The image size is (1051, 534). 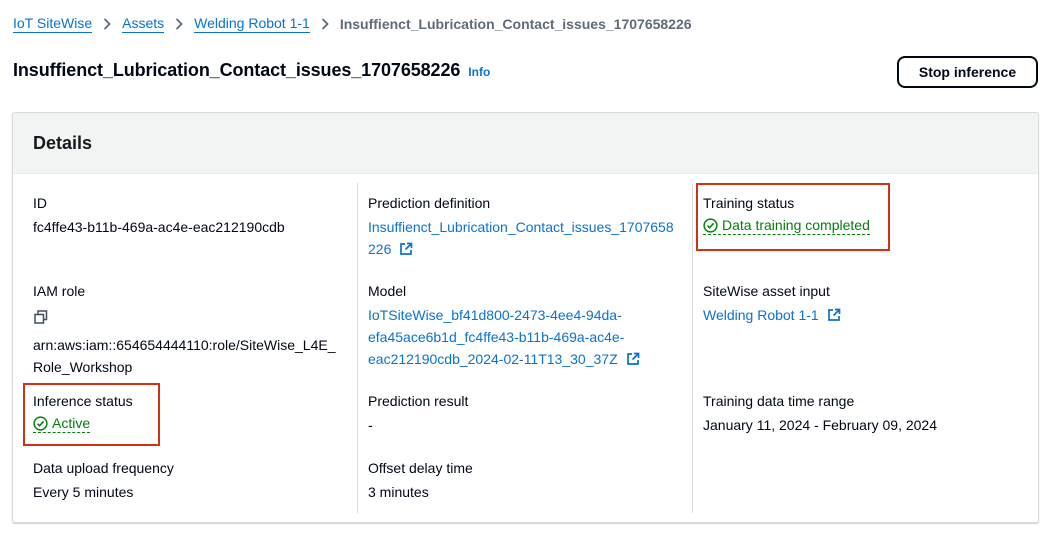 I want to click on id-field: ID fc4ffe43-b11b-469a-ac4e-eac212190cdb, so click(x=159, y=215).